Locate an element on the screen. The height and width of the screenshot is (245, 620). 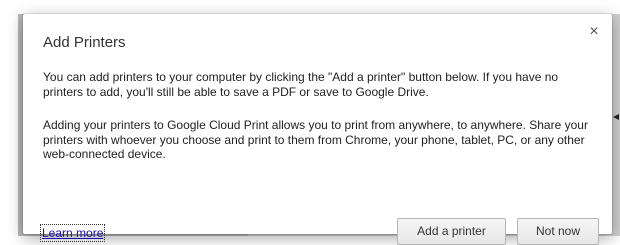
not-now-button: Not now is located at coordinates (558, 231).